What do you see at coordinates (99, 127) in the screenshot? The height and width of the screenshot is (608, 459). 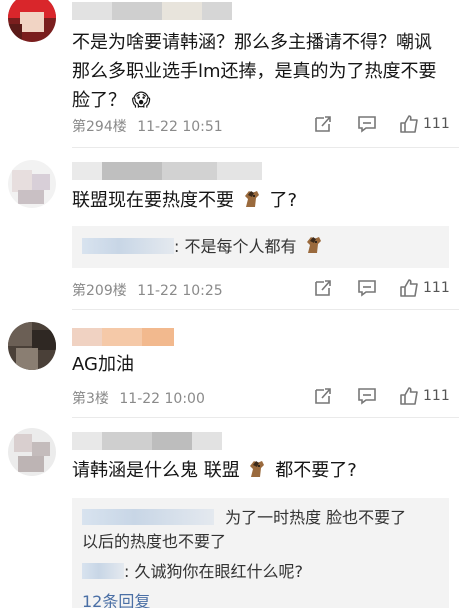 I see `floor-number: 第294楼` at bounding box center [99, 127].